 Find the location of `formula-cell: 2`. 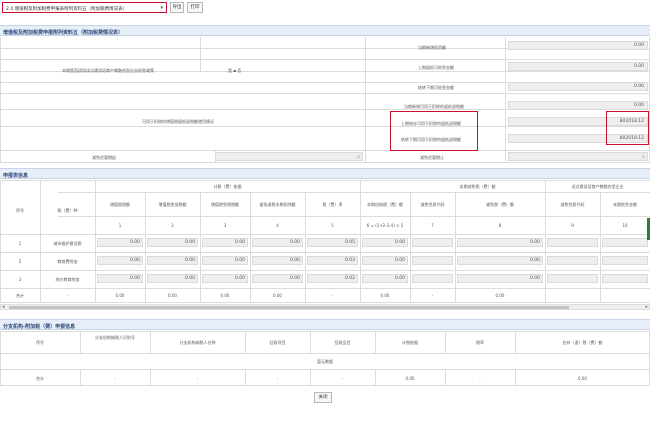

formula-cell: 2 is located at coordinates (172, 225).